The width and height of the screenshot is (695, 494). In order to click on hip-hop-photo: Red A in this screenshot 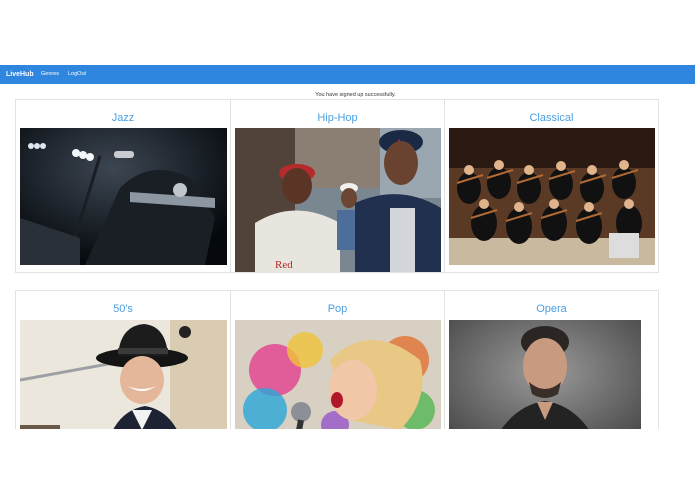, I will do `click(338, 200)`.